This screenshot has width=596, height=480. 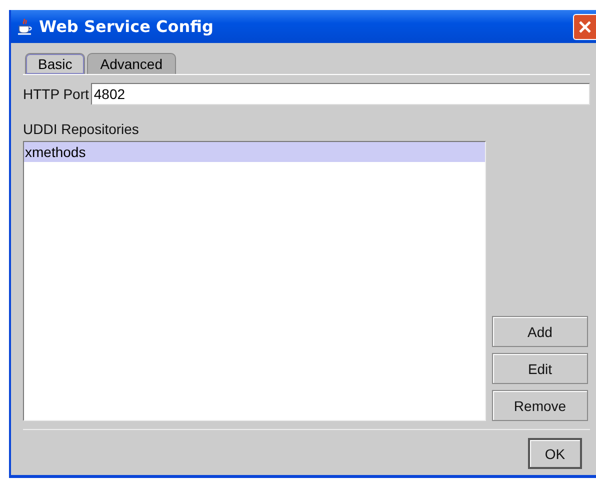 I want to click on http-port-label: HTTP Port, so click(x=56, y=94).